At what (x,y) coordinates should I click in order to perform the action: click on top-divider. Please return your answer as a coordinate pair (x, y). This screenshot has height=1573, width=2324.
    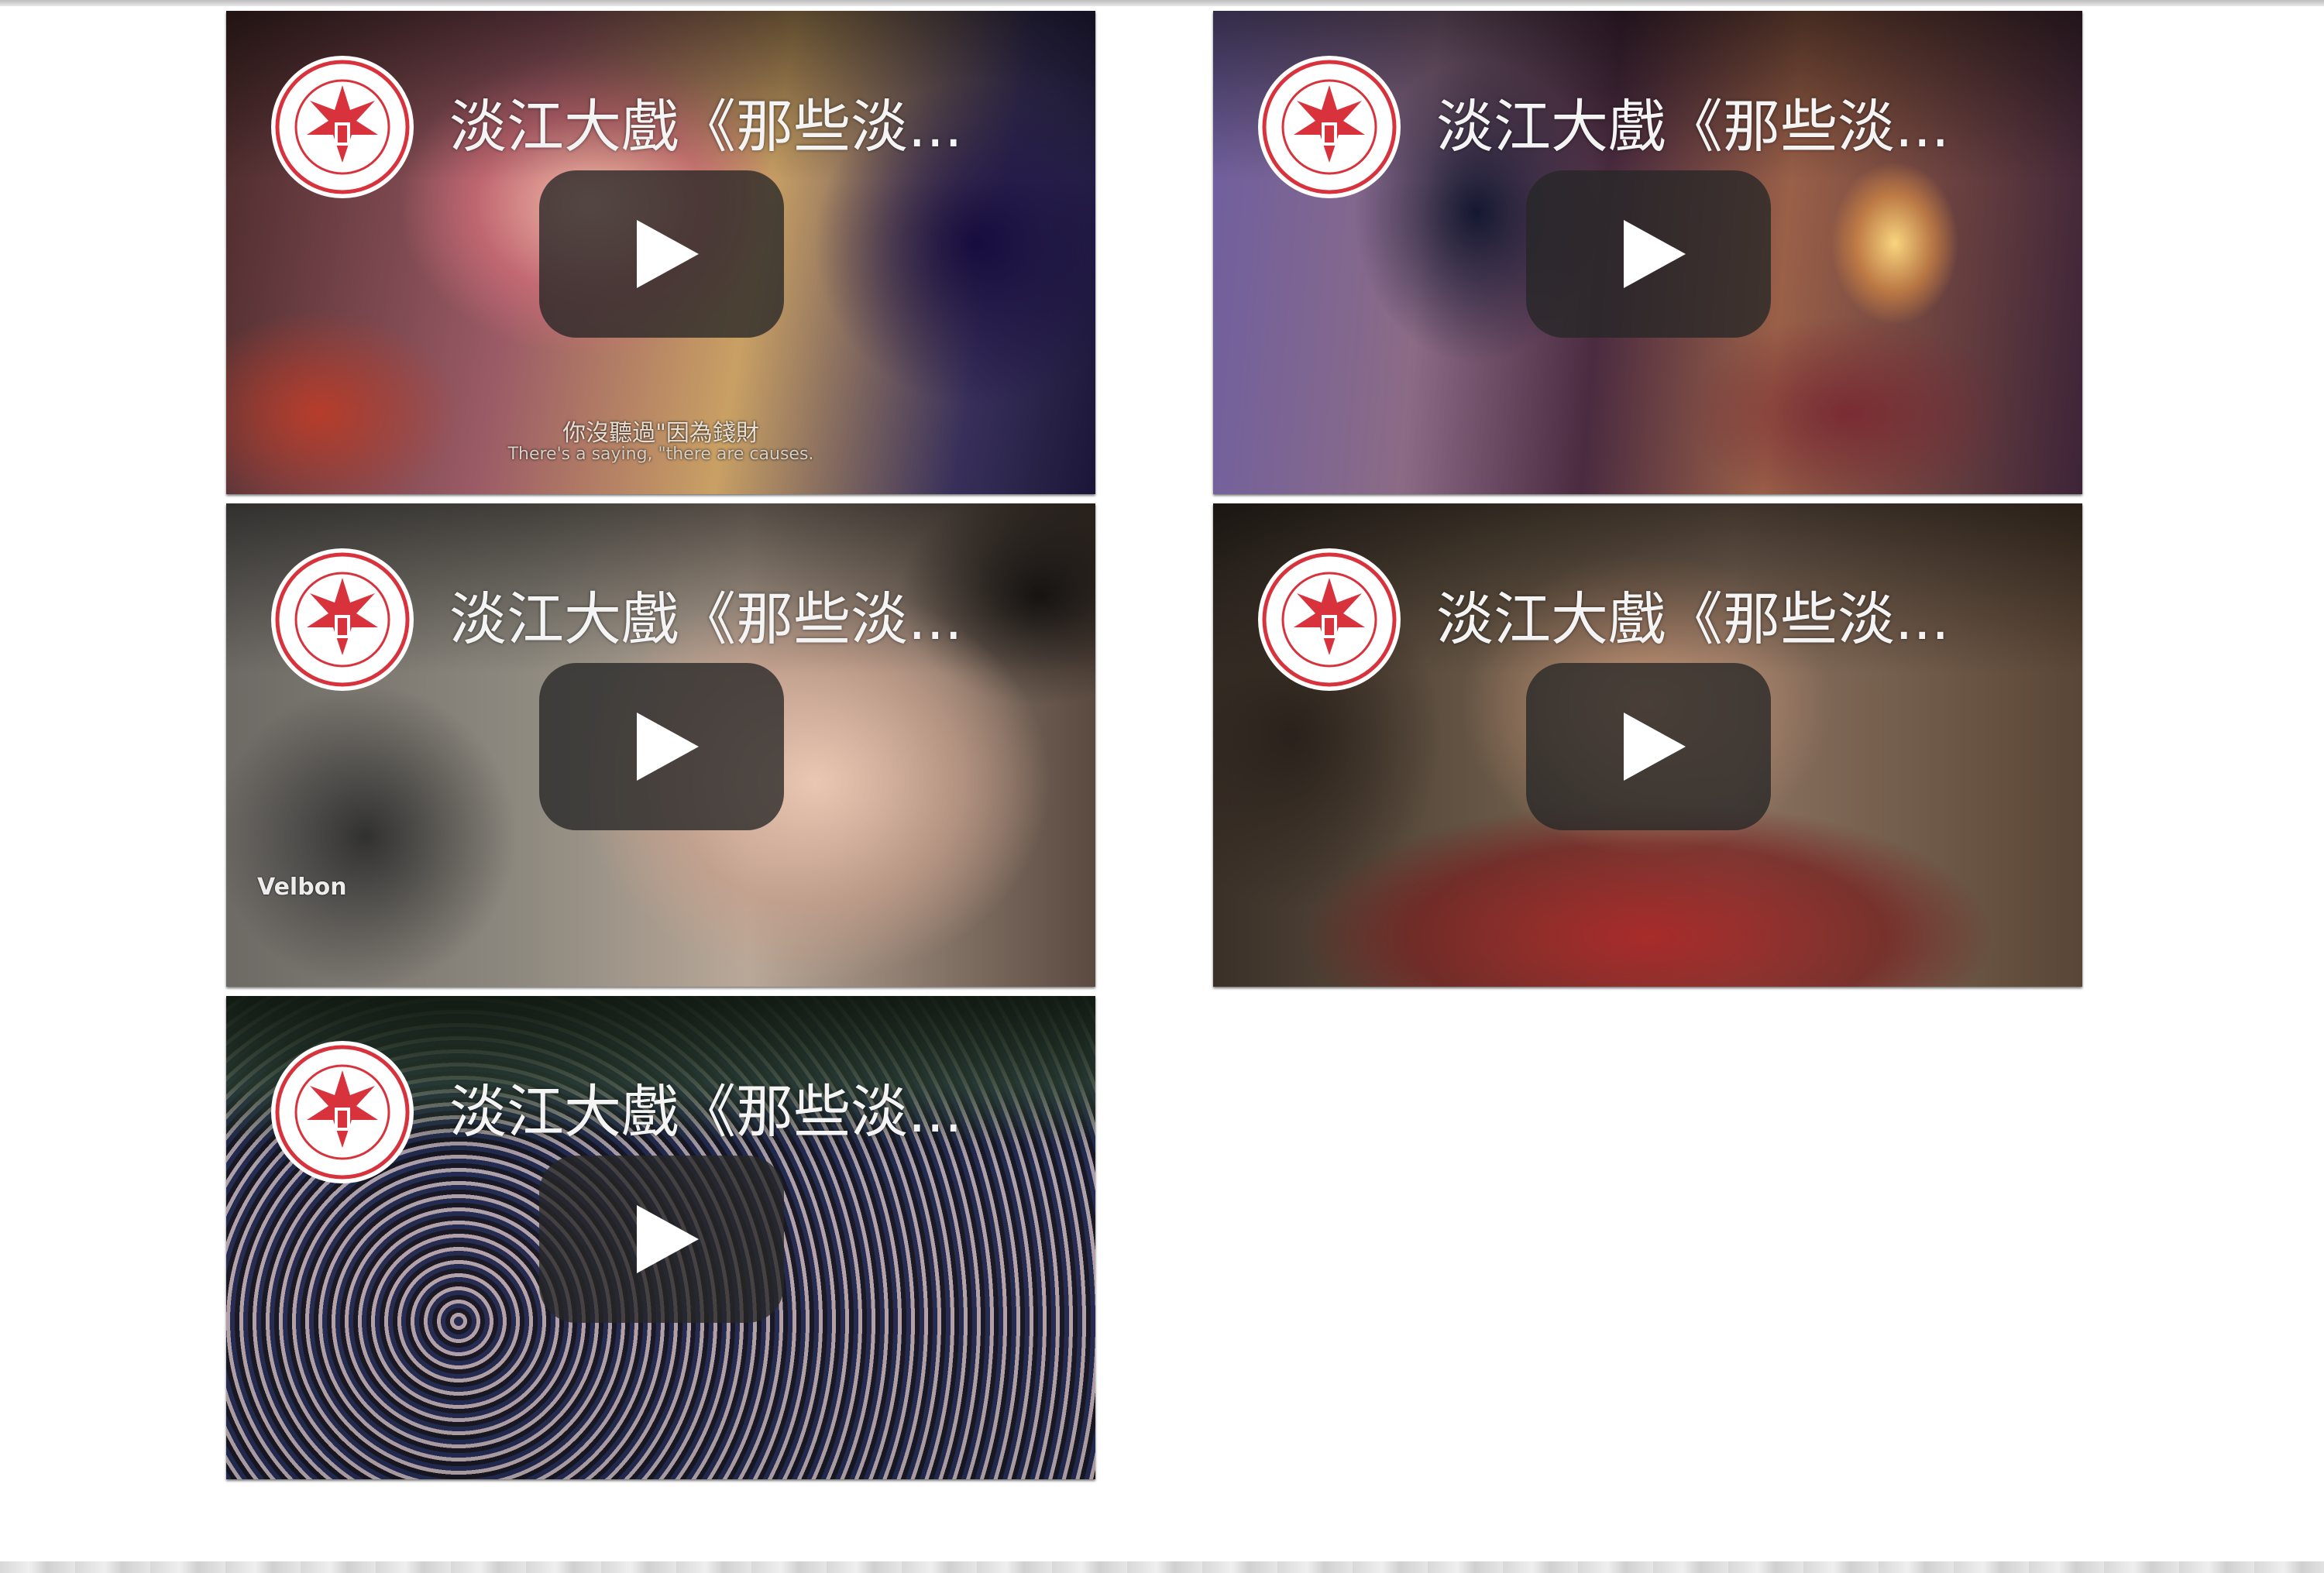
    Looking at the image, I should click on (1162, 3).